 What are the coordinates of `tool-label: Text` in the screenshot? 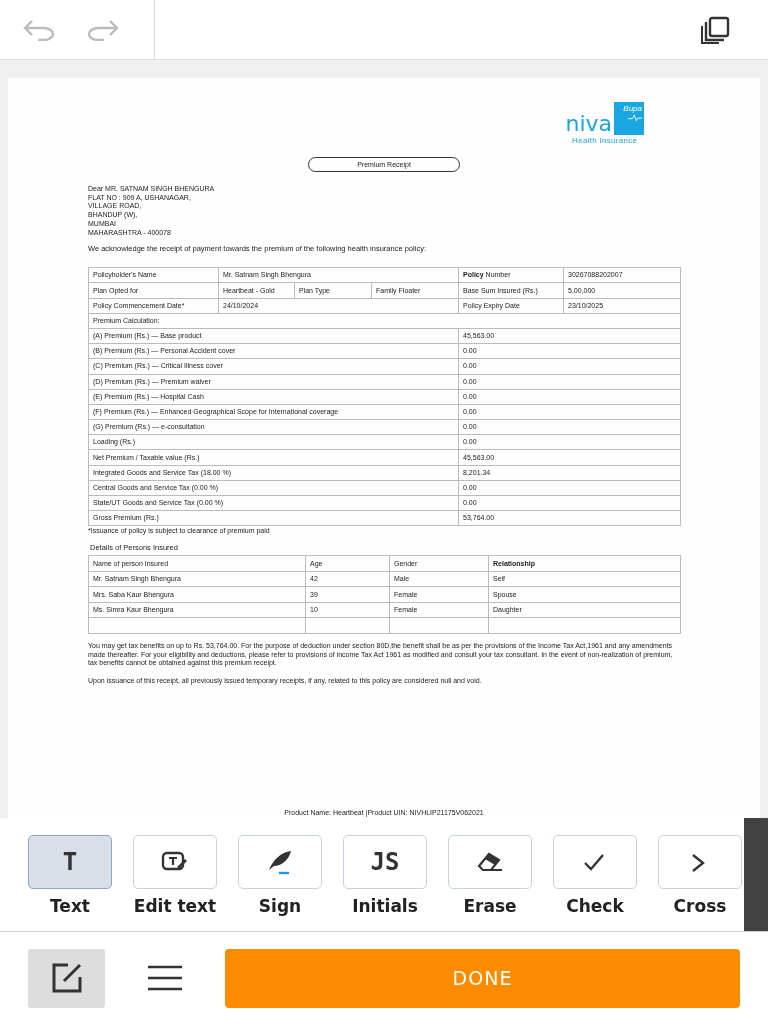 It's located at (70, 906).